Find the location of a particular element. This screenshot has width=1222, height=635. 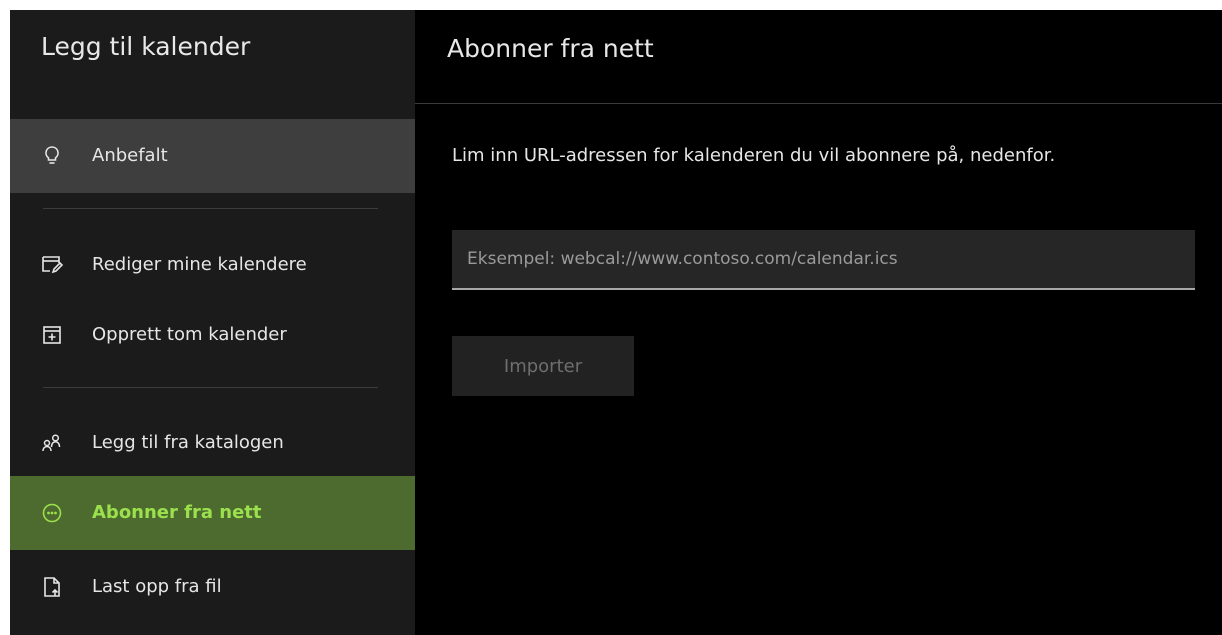

sidebar-item-label: Legg til fra katalogen is located at coordinates (188, 442).